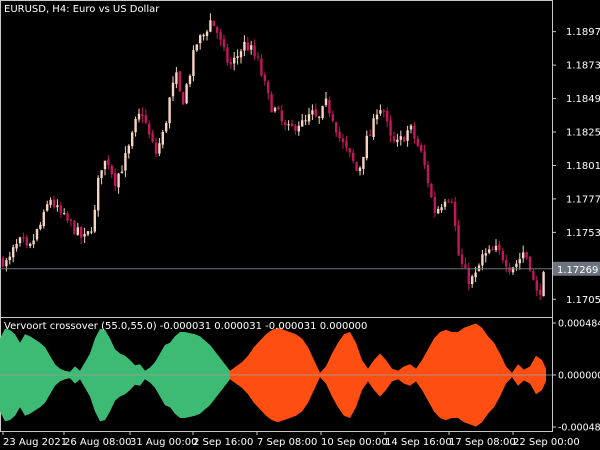 The image size is (600, 450). Describe the element at coordinates (583, 133) in the screenshot. I see `price-tick-label: 1.18250` at that location.